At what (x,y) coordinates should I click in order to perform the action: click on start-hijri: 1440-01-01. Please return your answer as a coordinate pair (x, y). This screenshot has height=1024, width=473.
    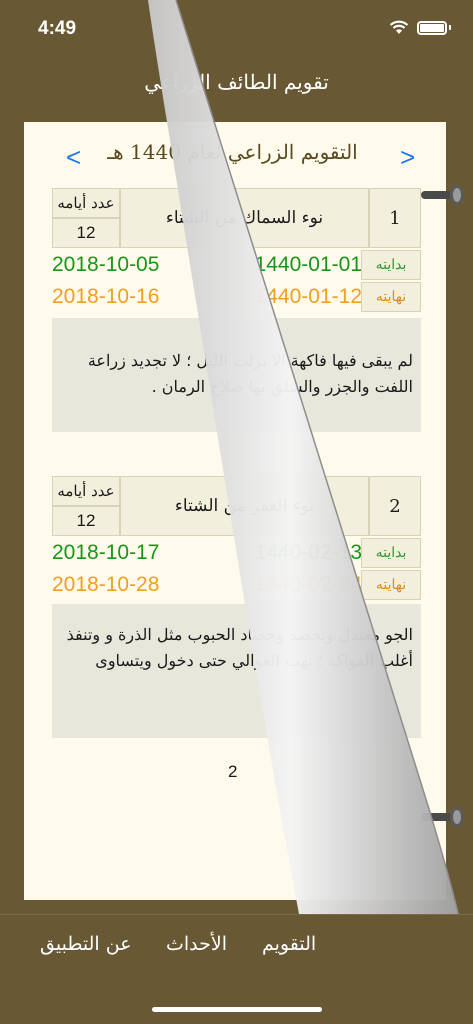
    Looking at the image, I should click on (308, 264).